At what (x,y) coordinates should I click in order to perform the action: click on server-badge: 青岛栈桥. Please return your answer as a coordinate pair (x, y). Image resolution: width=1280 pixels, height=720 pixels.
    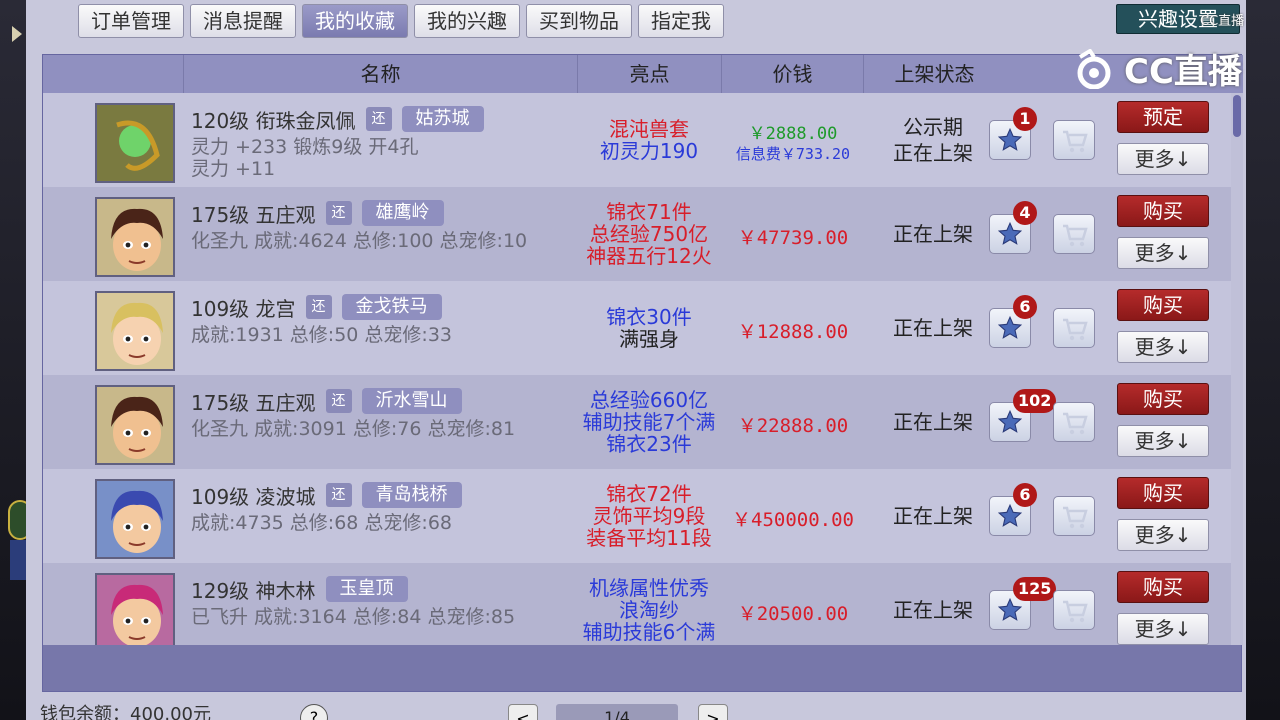
    Looking at the image, I should click on (411, 495).